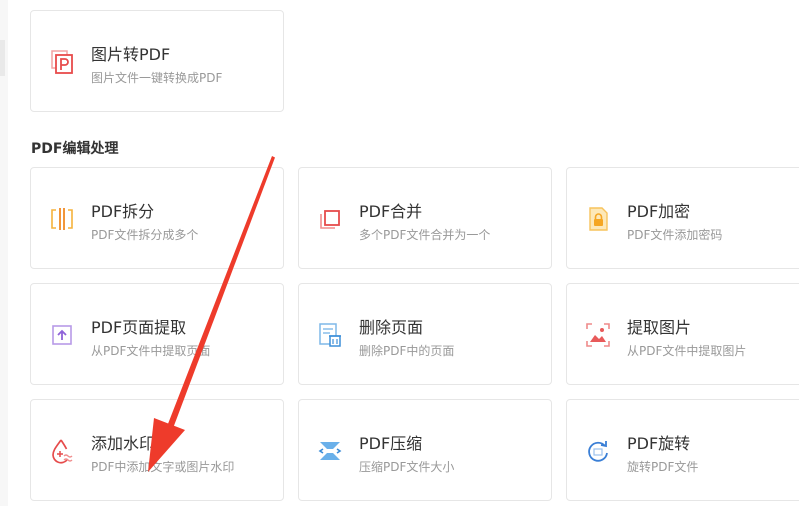  I want to click on tool-card-pdf-rotate: PDF旋转 旋转PDF文件, so click(682, 450).